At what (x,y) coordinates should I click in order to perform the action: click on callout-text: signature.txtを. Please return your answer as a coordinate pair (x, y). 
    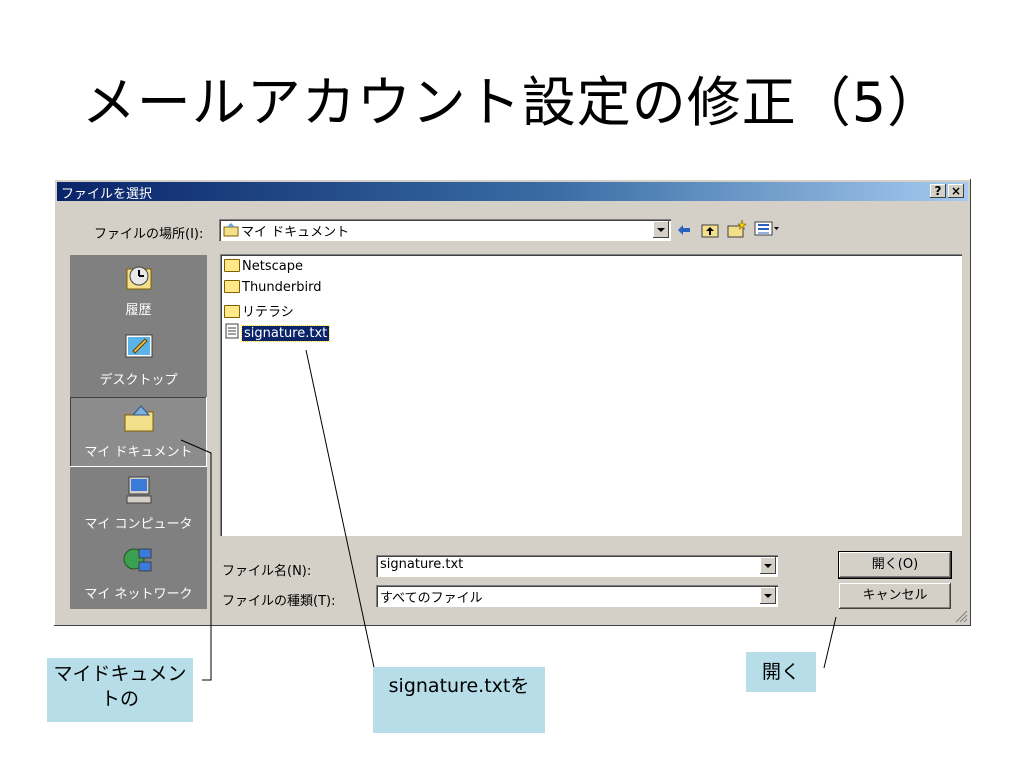
    Looking at the image, I should click on (459, 686).